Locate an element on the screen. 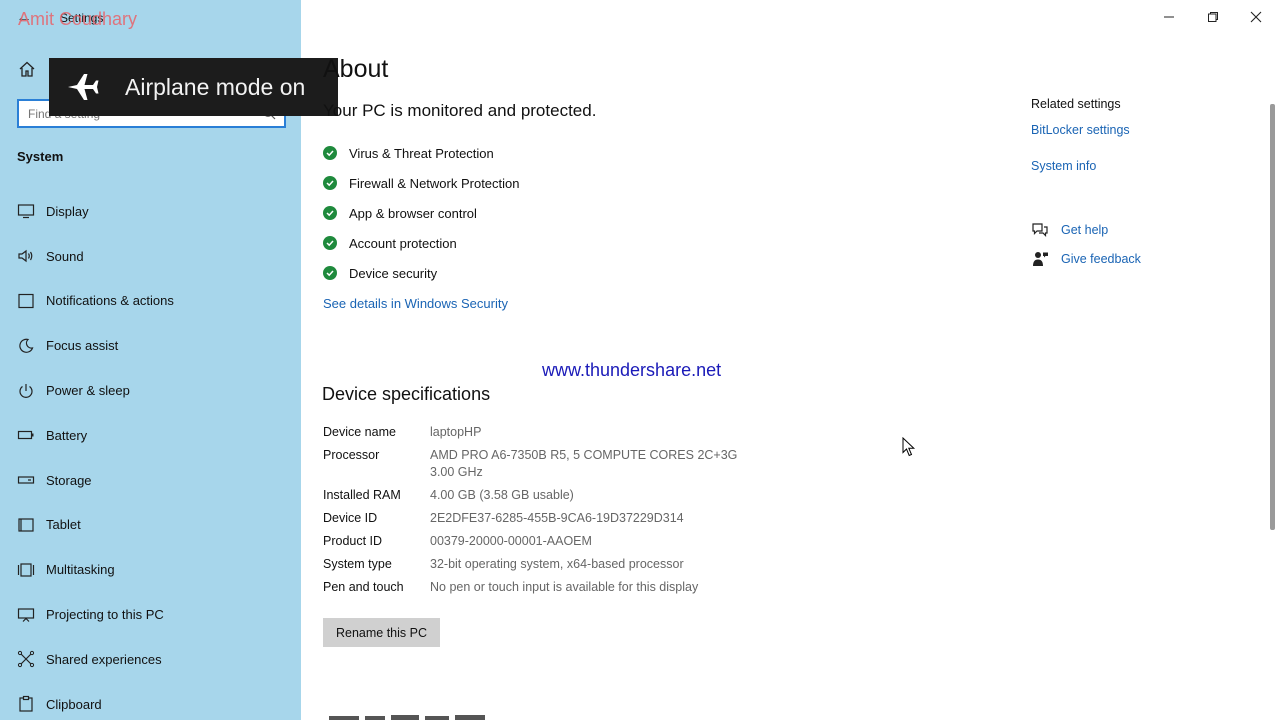  airplane-mode-toast: Airplane mode on is located at coordinates (193, 87).